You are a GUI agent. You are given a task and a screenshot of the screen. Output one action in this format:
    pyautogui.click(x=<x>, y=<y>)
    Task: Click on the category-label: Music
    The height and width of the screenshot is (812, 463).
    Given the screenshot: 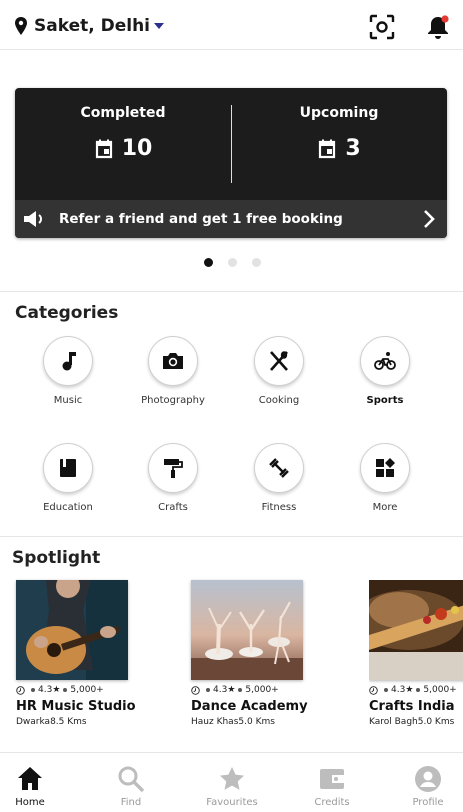 What is the action you would take?
    pyautogui.click(x=68, y=400)
    